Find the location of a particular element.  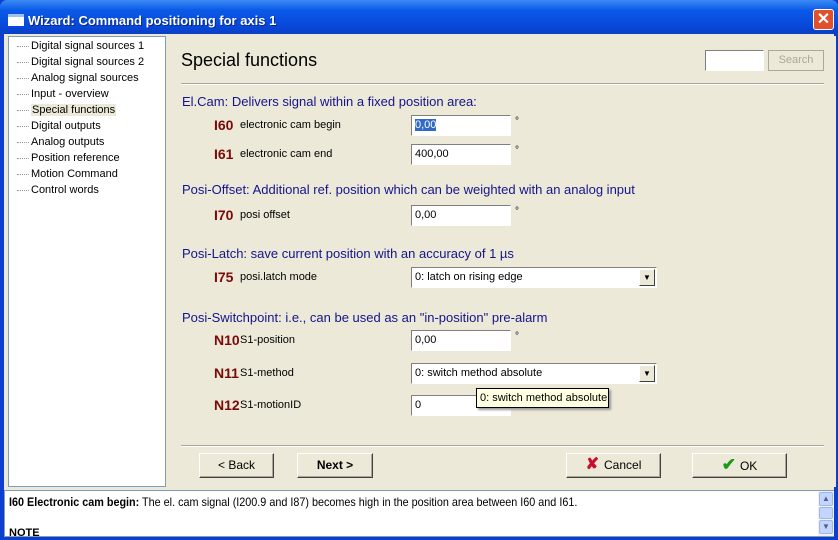

s1-method-select: 0: switch method absolute ▼ is located at coordinates (534, 373).